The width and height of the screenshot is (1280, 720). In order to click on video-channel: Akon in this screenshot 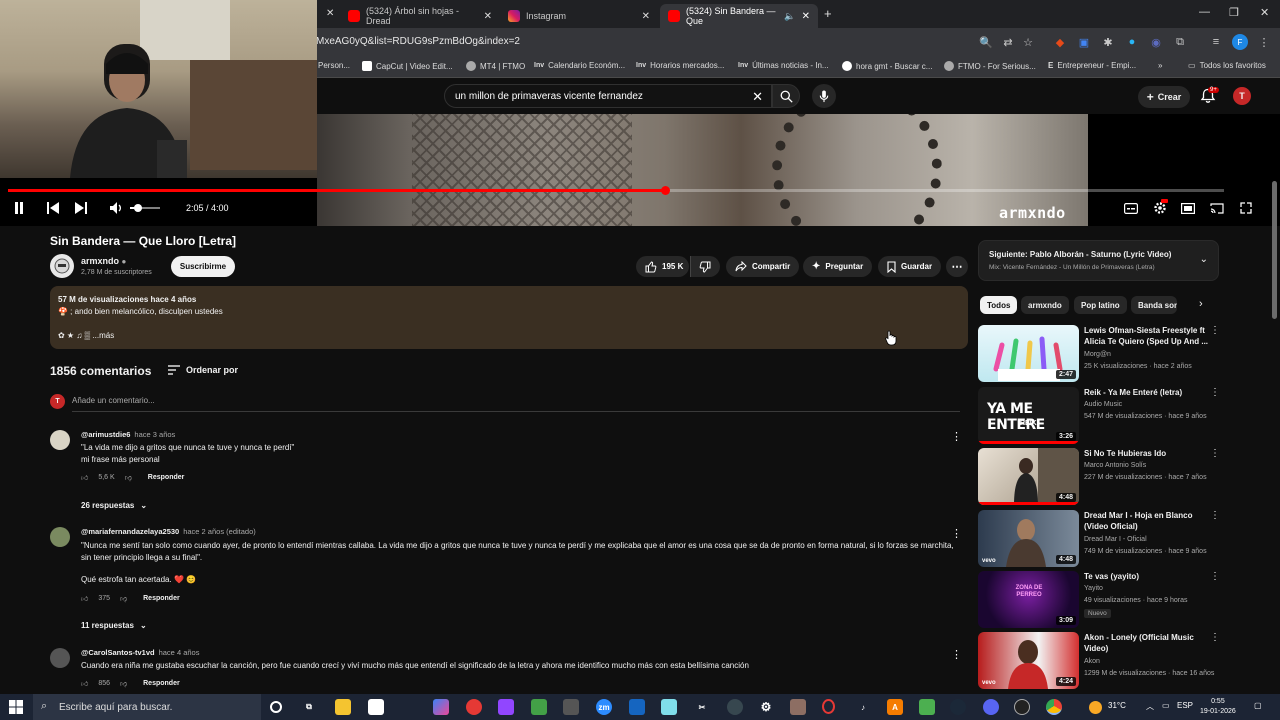, I will do `click(1092, 661)`.